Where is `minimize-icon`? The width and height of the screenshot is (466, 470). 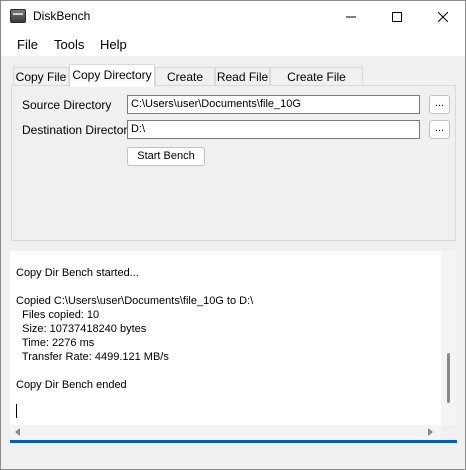 minimize-icon is located at coordinates (351, 16).